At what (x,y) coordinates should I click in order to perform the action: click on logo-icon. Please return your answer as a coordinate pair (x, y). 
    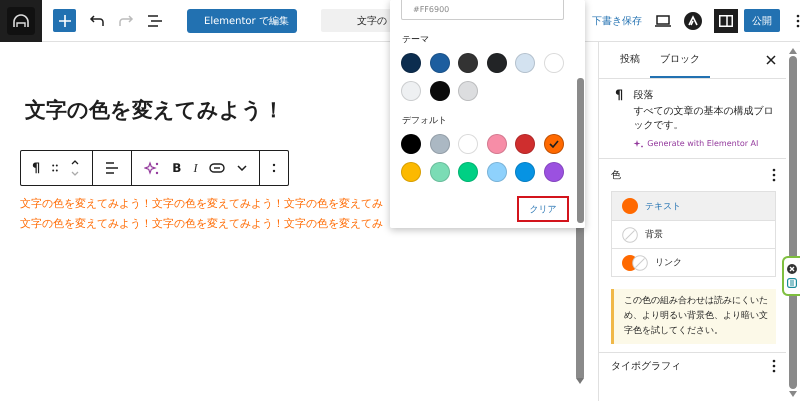
    Looking at the image, I should click on (21, 20).